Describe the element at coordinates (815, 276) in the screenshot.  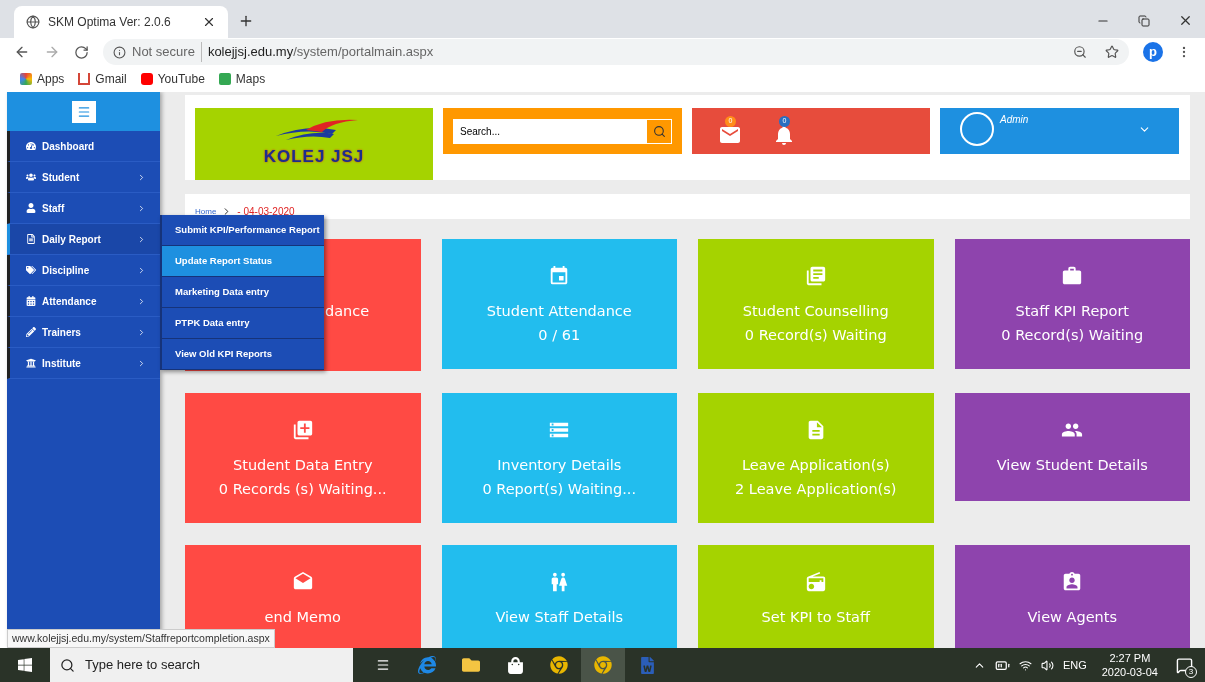
I see `books-icon` at that location.